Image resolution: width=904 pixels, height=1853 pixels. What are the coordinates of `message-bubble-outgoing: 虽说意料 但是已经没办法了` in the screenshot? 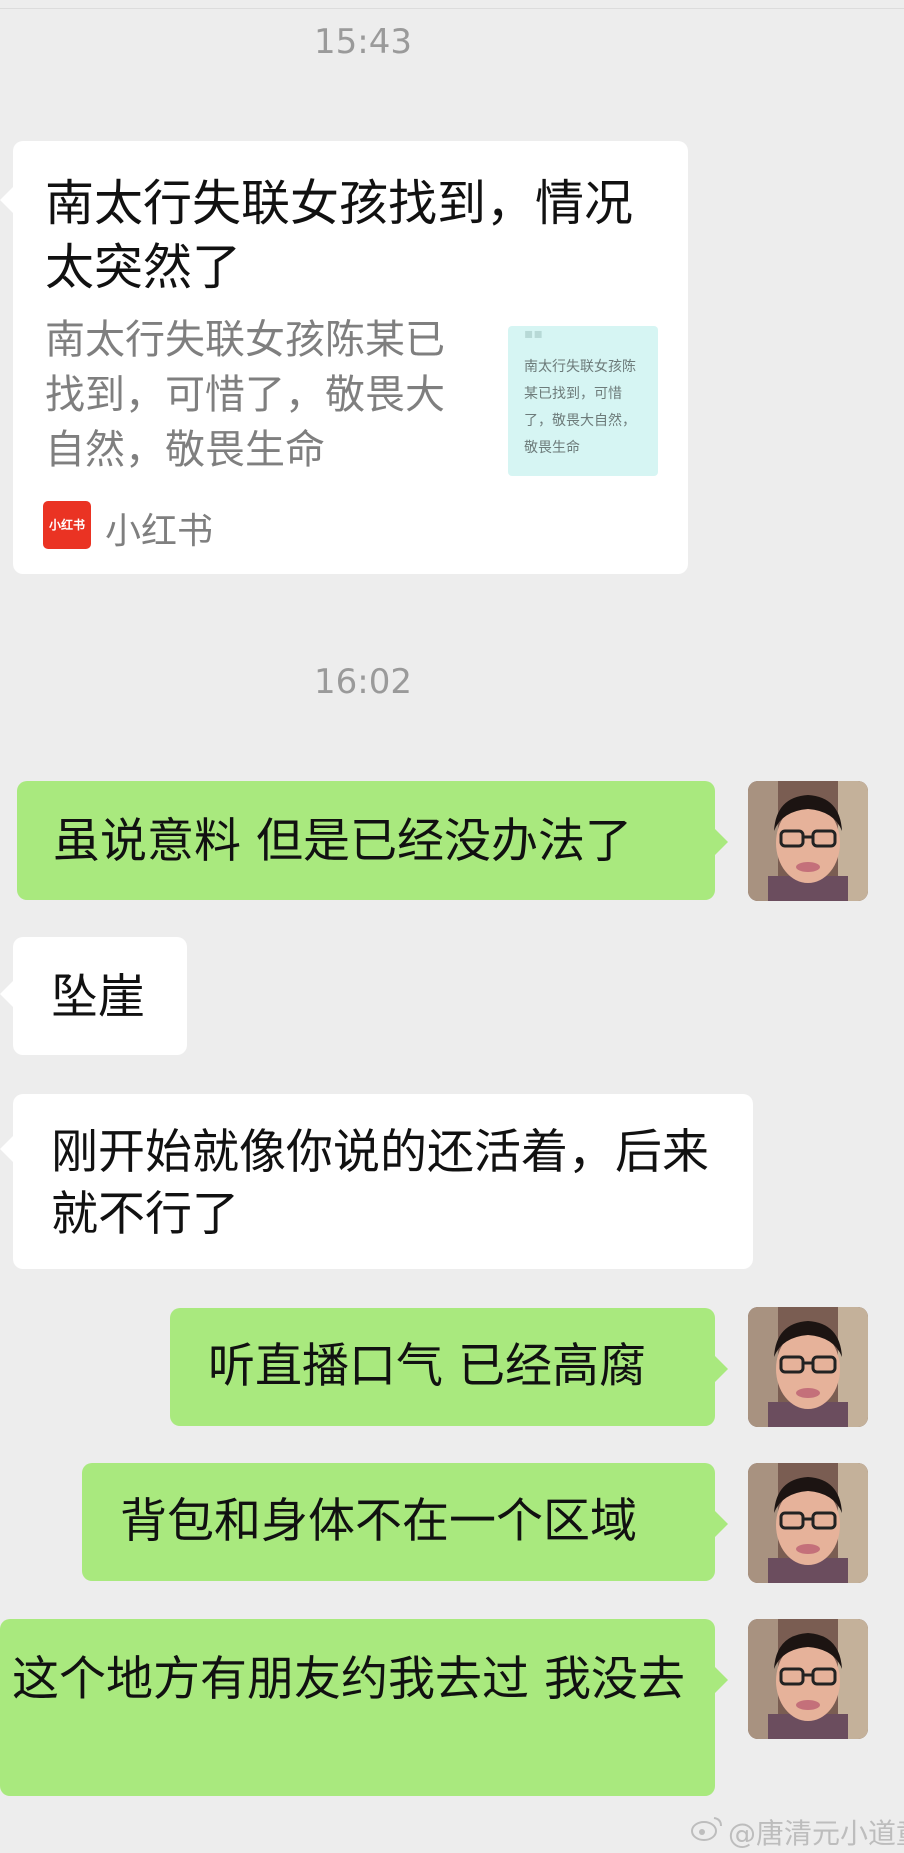 It's located at (366, 840).